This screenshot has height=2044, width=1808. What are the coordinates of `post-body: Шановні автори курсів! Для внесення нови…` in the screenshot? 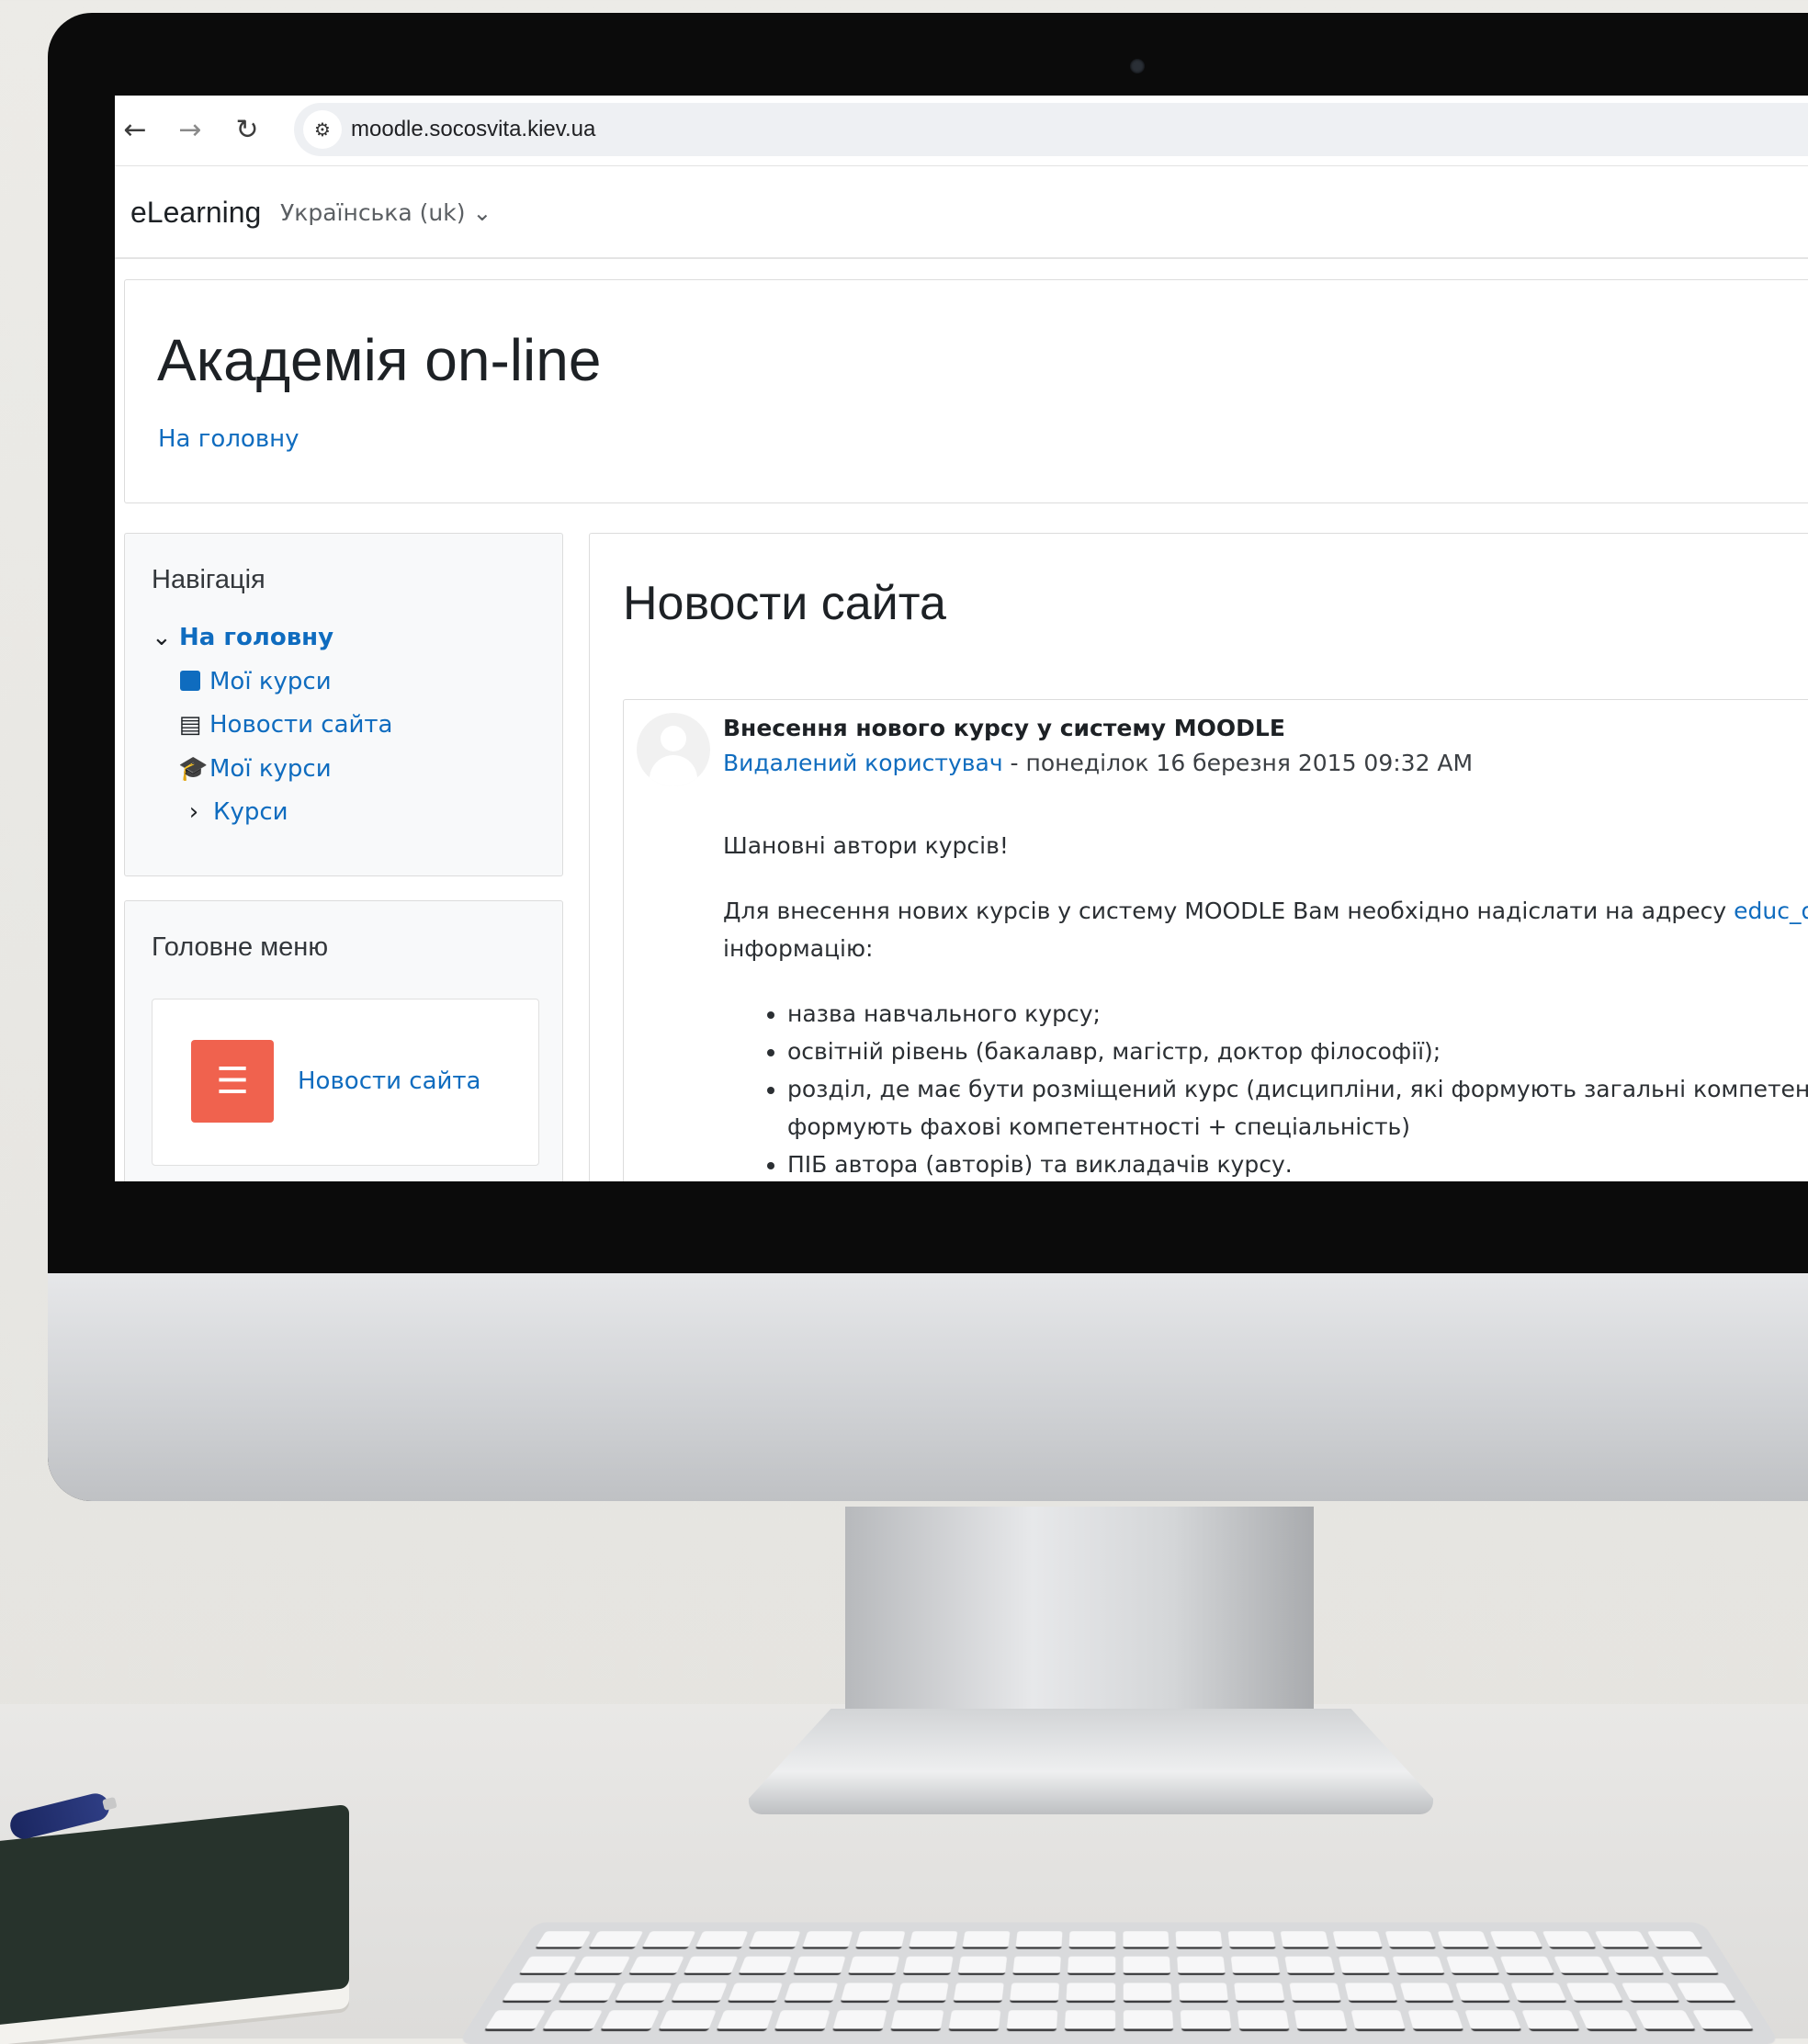 It's located at (1265, 1004).